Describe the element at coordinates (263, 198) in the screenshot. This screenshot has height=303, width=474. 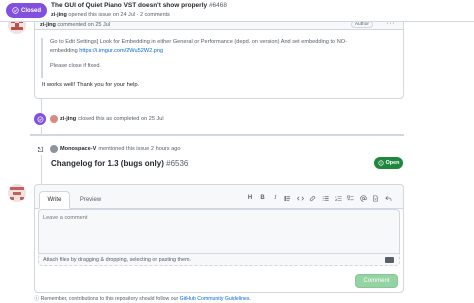
I see `bold-icon: B` at that location.